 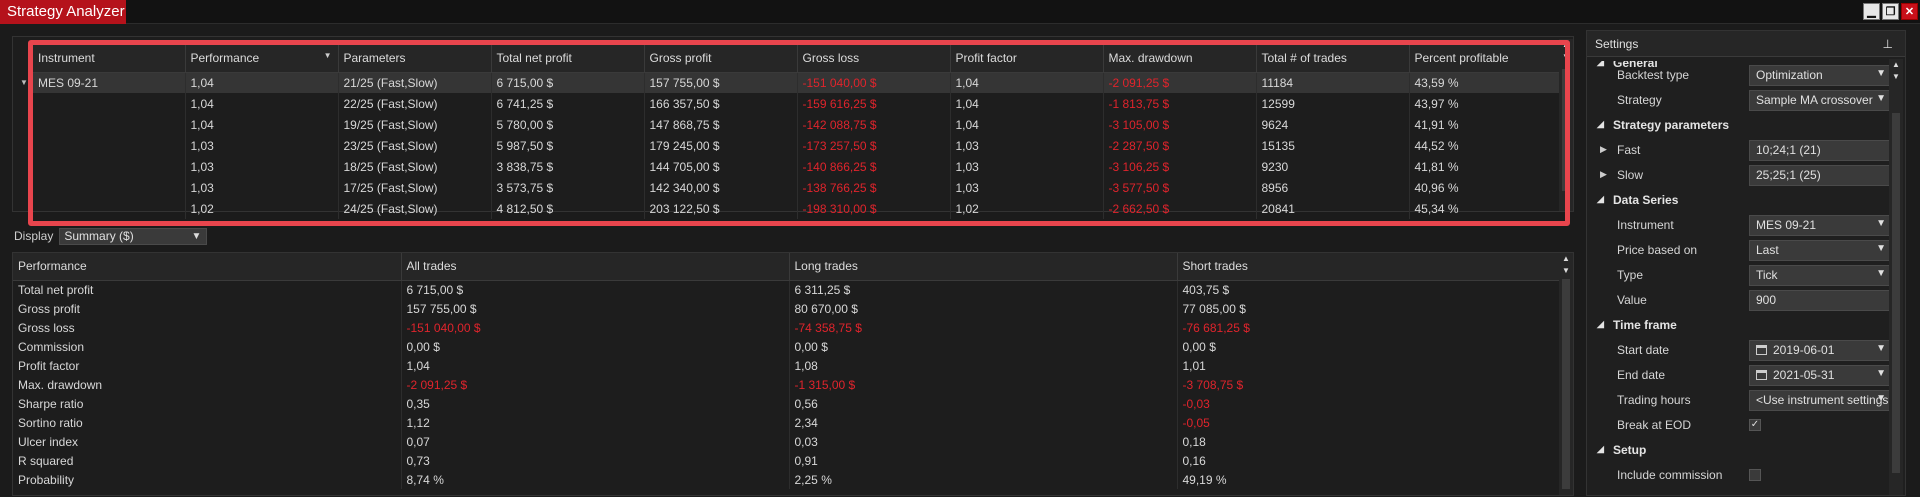 I want to click on setting-price-based-on: Price based on Last ▼, so click(x=1739, y=250).